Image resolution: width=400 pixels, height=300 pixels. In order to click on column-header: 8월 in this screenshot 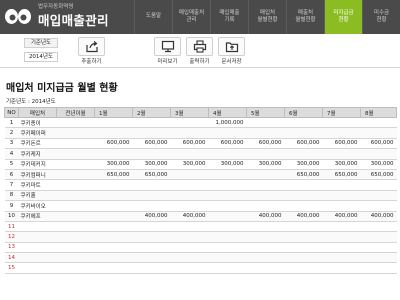, I will do `click(378, 112)`.